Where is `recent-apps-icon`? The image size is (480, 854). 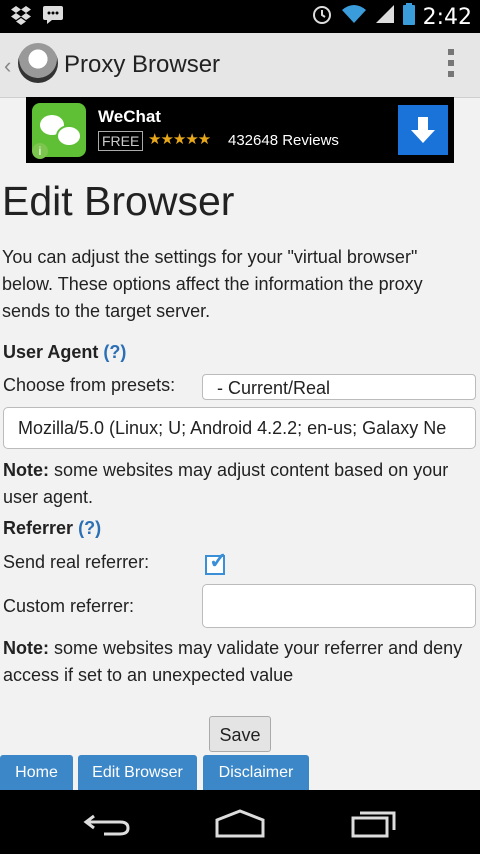
recent-apps-icon is located at coordinates (374, 825).